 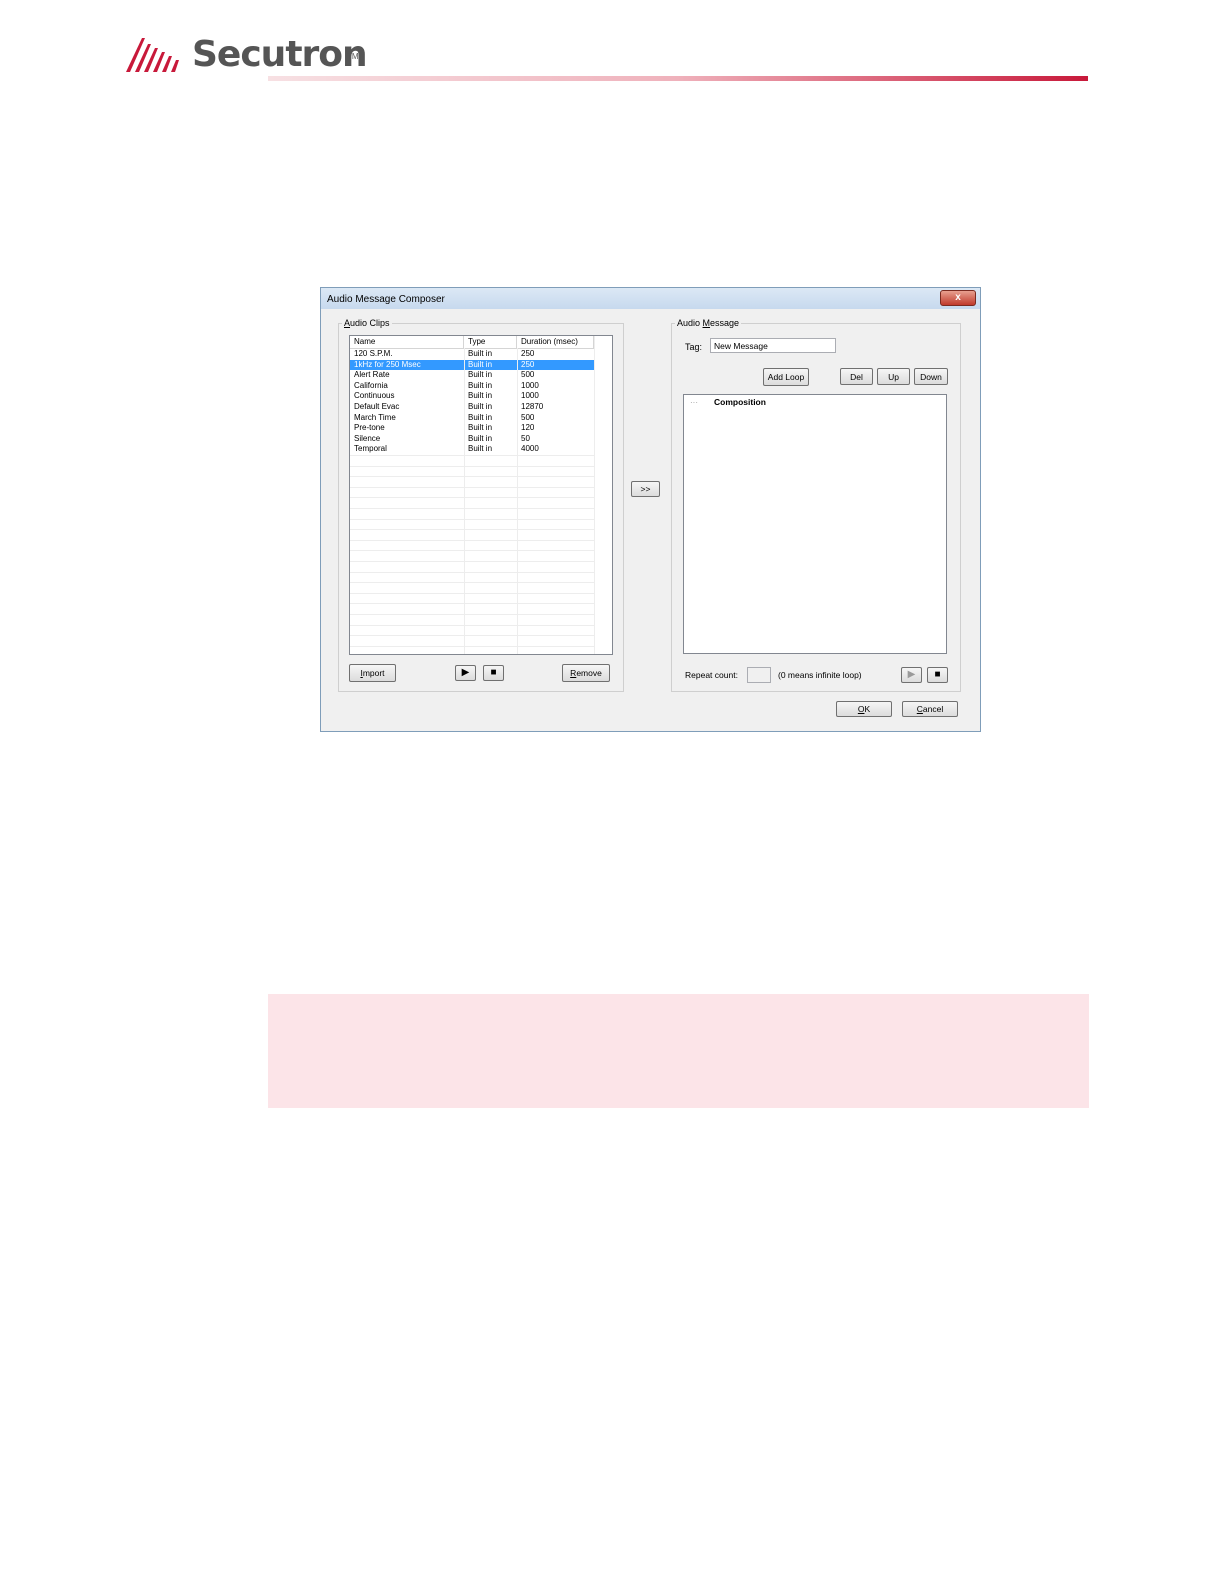 I want to click on list-header: Name Type Duration (msec), so click(x=472, y=342).